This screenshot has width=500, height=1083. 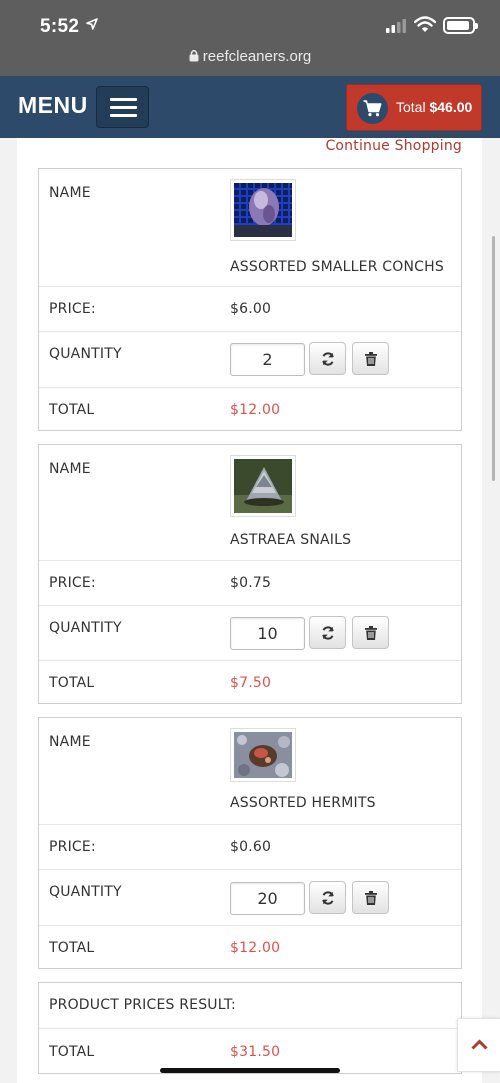 I want to click on conch-image, so click(x=263, y=210).